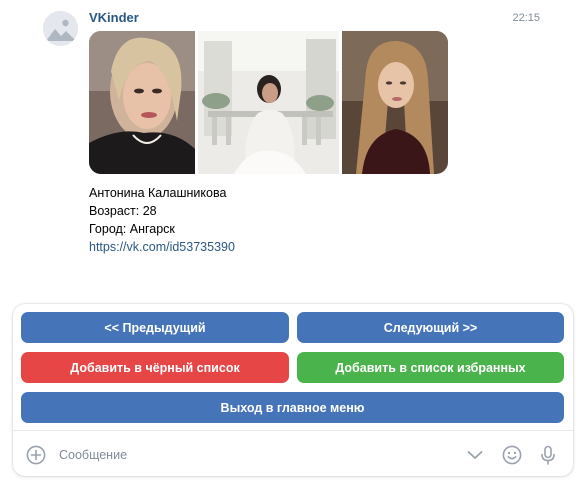 The image size is (583, 488). I want to click on profile-age: Возраст: 28, so click(123, 211).